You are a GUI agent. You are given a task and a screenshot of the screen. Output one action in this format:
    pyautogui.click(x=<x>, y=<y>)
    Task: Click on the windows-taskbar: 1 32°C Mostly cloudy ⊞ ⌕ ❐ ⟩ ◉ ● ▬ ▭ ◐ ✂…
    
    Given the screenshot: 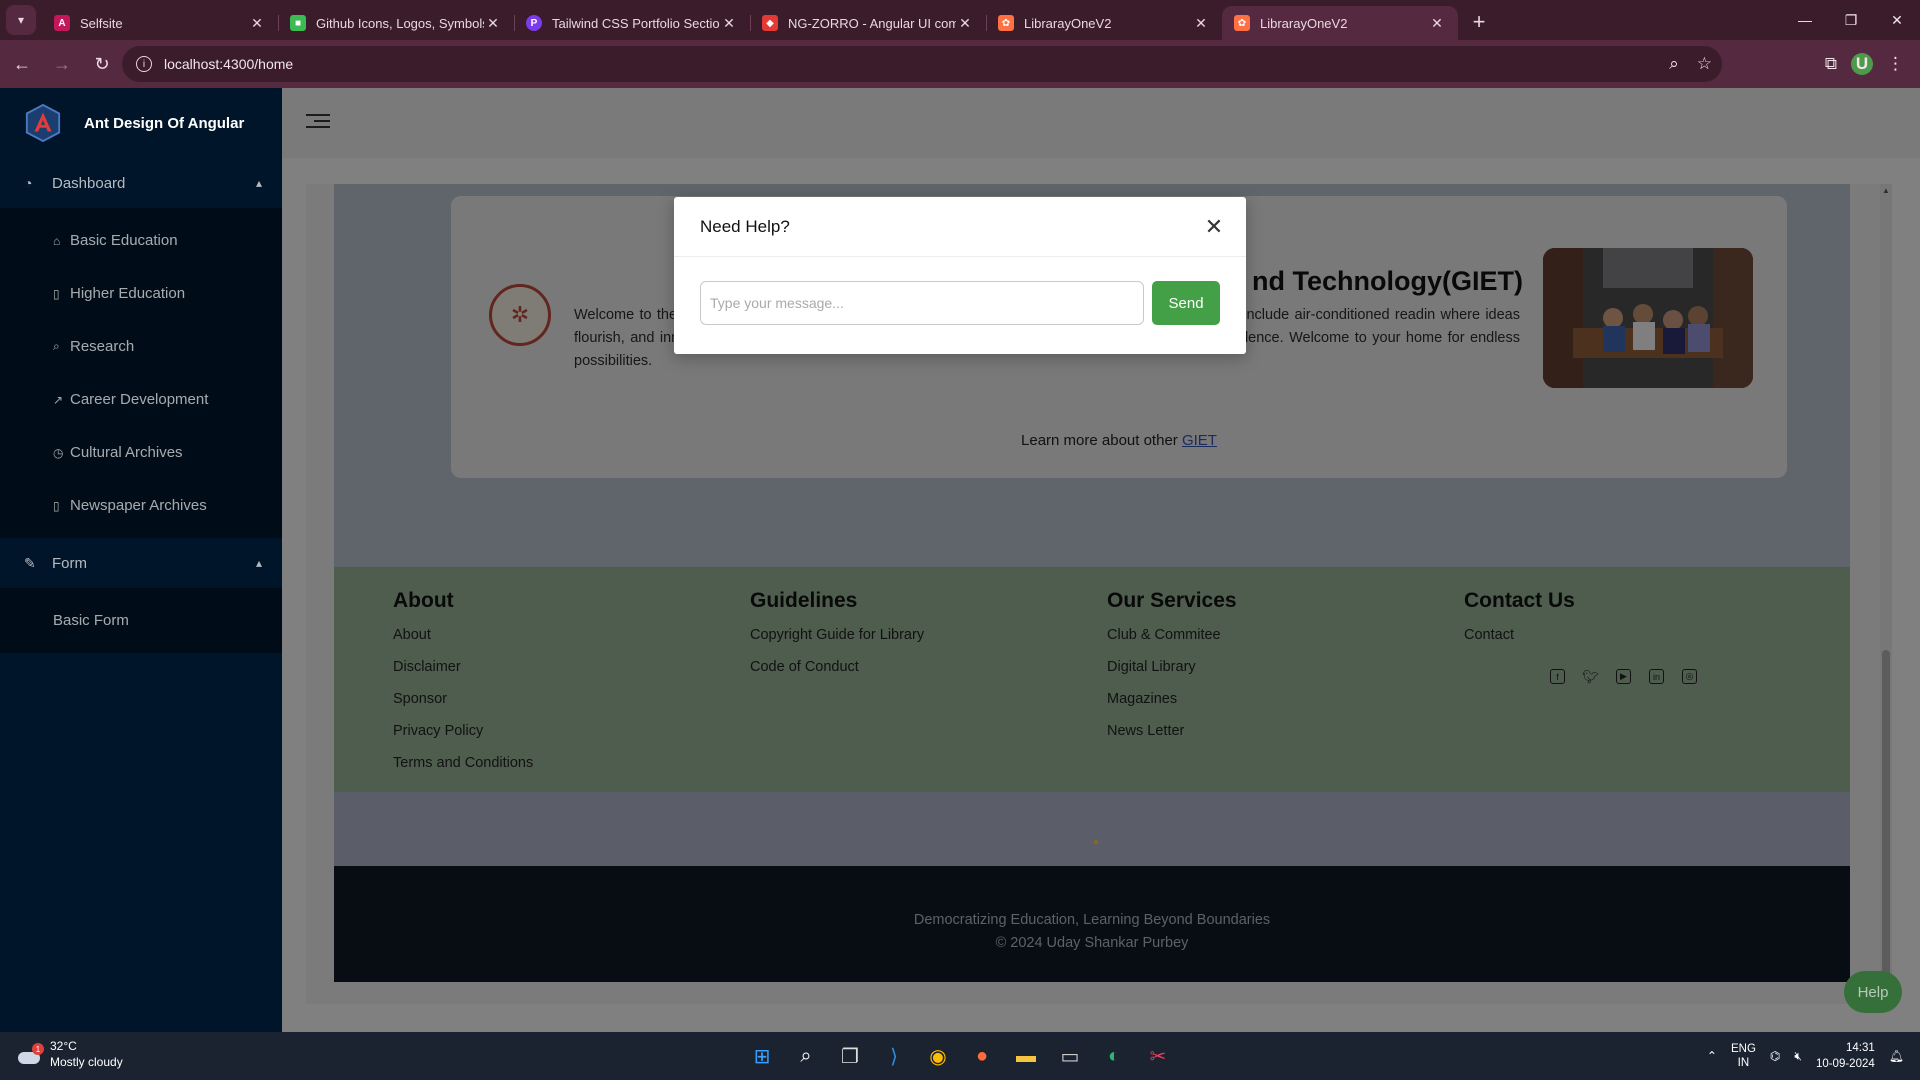 What is the action you would take?
    pyautogui.click(x=960, y=1056)
    